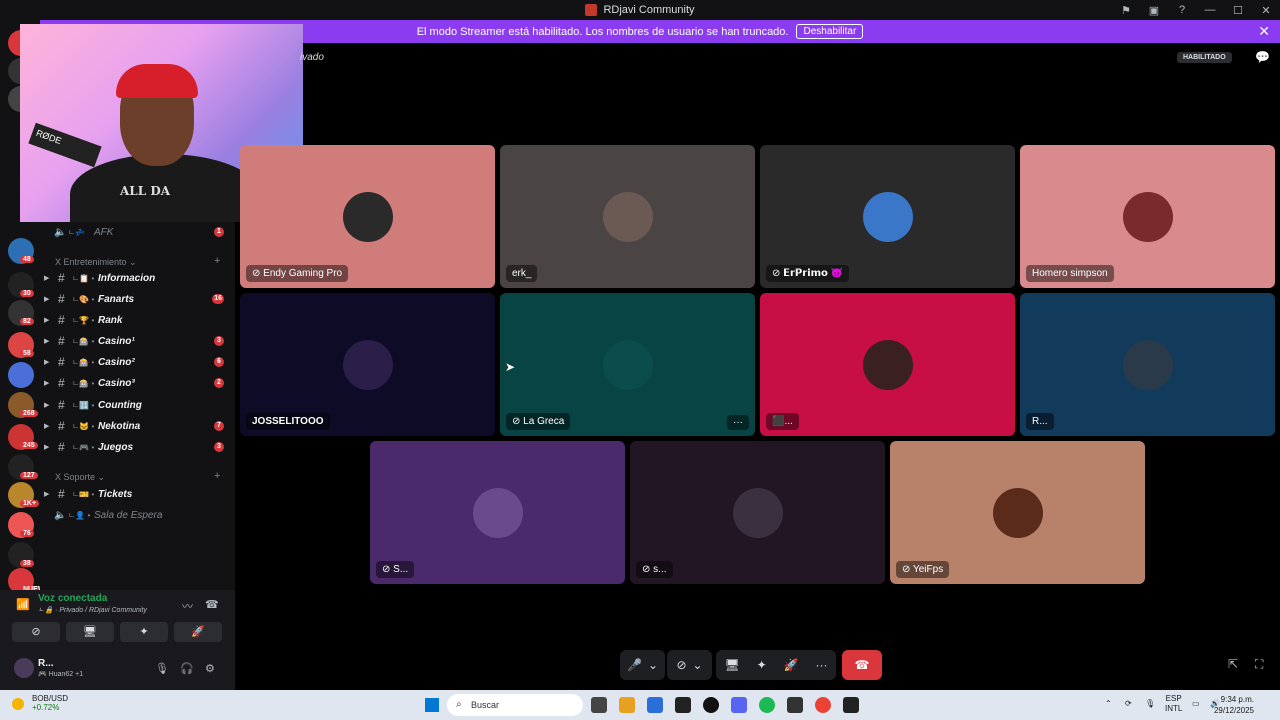 This screenshot has width=1280, height=720. What do you see at coordinates (138, 232) in the screenshot?
I see `channel-item: 🔈 ㄴ💤 AFK 1` at bounding box center [138, 232].